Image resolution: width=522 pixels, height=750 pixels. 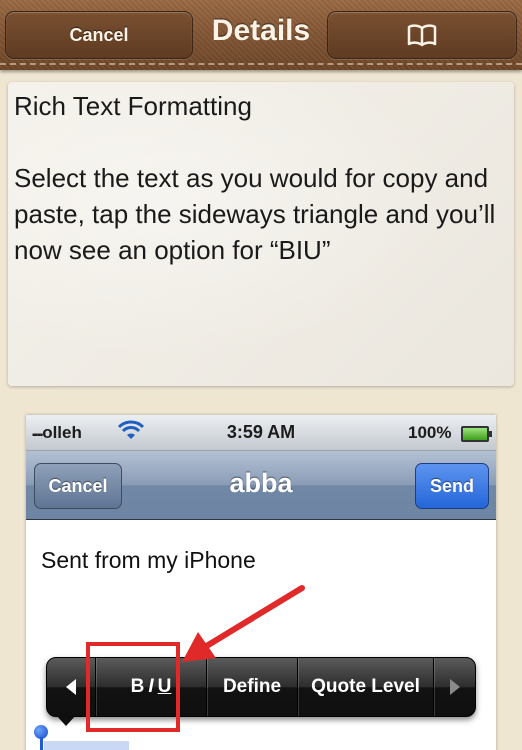 What do you see at coordinates (365, 687) in the screenshot?
I see `quote-level-button: Quote Level` at bounding box center [365, 687].